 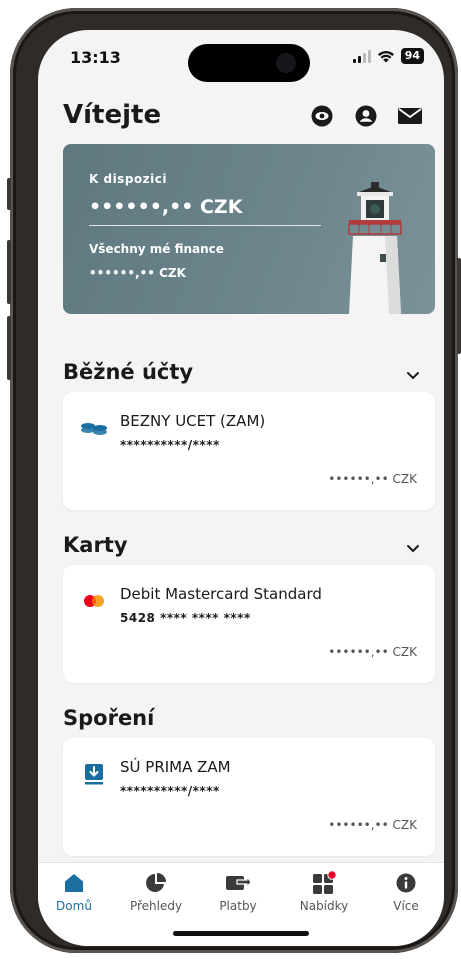 I want to click on nav-item-payments: Platby, so click(x=238, y=891).